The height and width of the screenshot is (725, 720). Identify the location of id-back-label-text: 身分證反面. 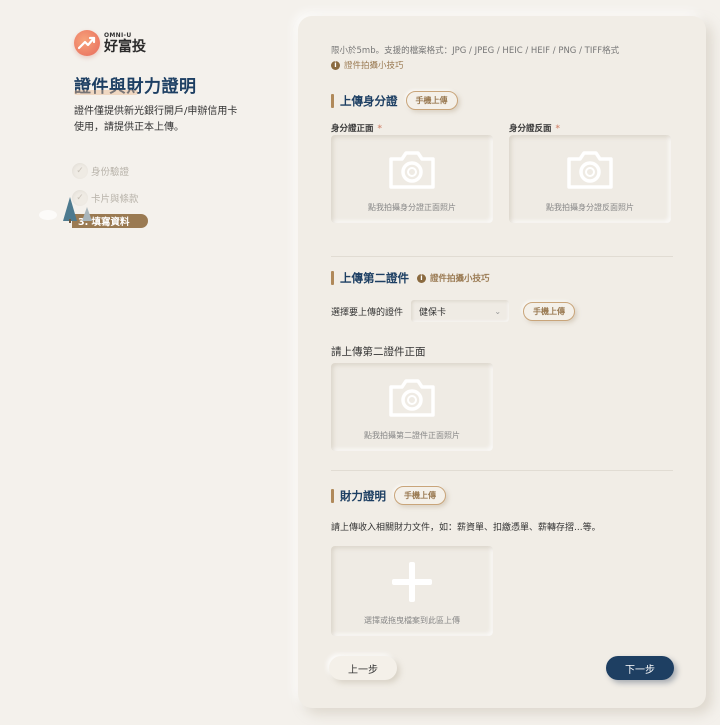
(530, 129).